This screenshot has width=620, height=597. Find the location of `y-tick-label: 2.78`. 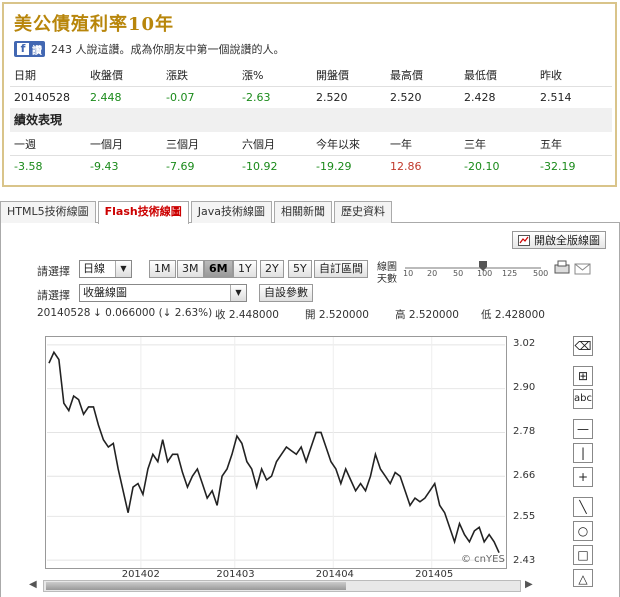

y-tick-label: 2.78 is located at coordinates (524, 432).